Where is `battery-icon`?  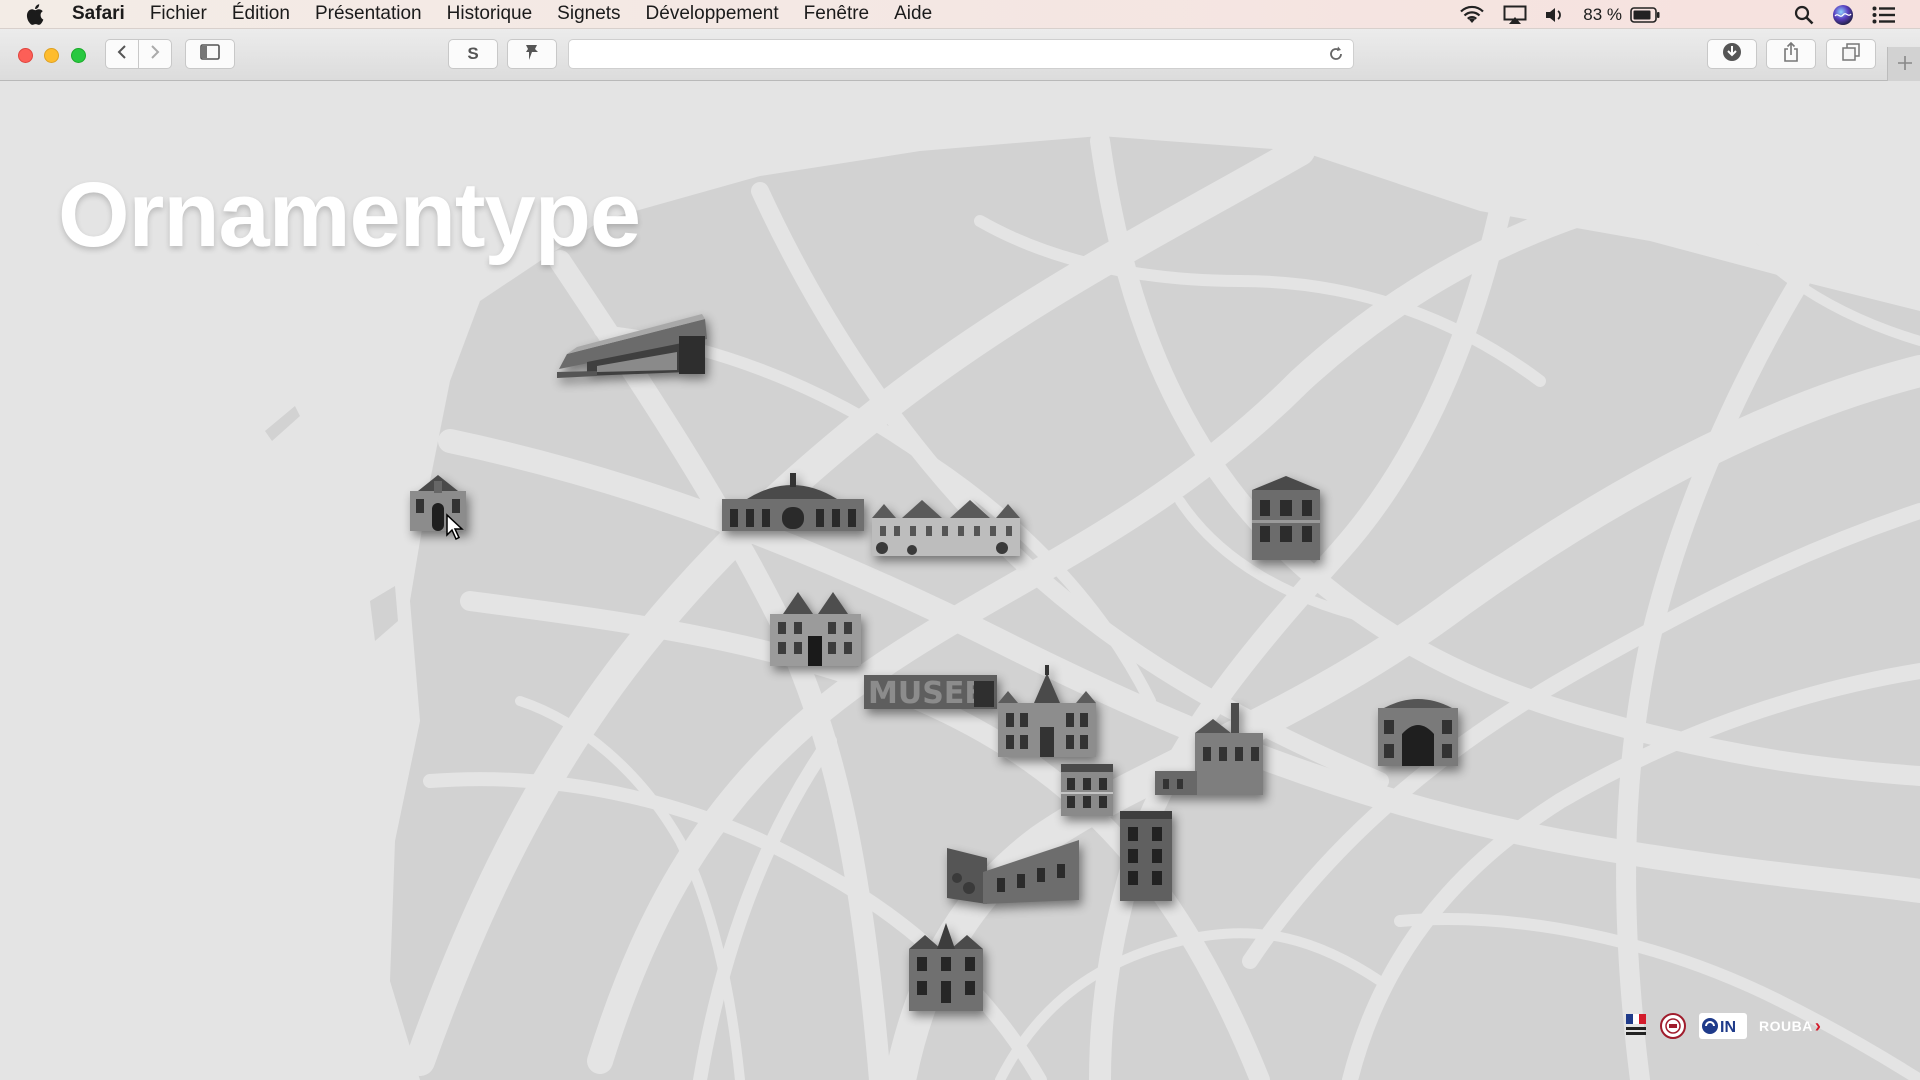 battery-icon is located at coordinates (1645, 14).